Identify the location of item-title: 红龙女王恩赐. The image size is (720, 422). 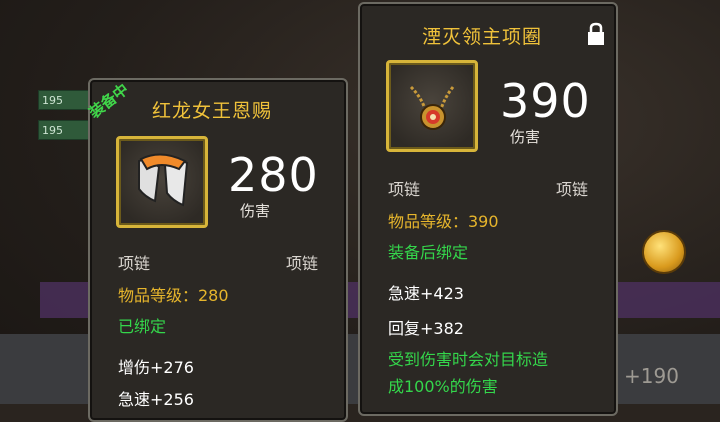
(212, 111).